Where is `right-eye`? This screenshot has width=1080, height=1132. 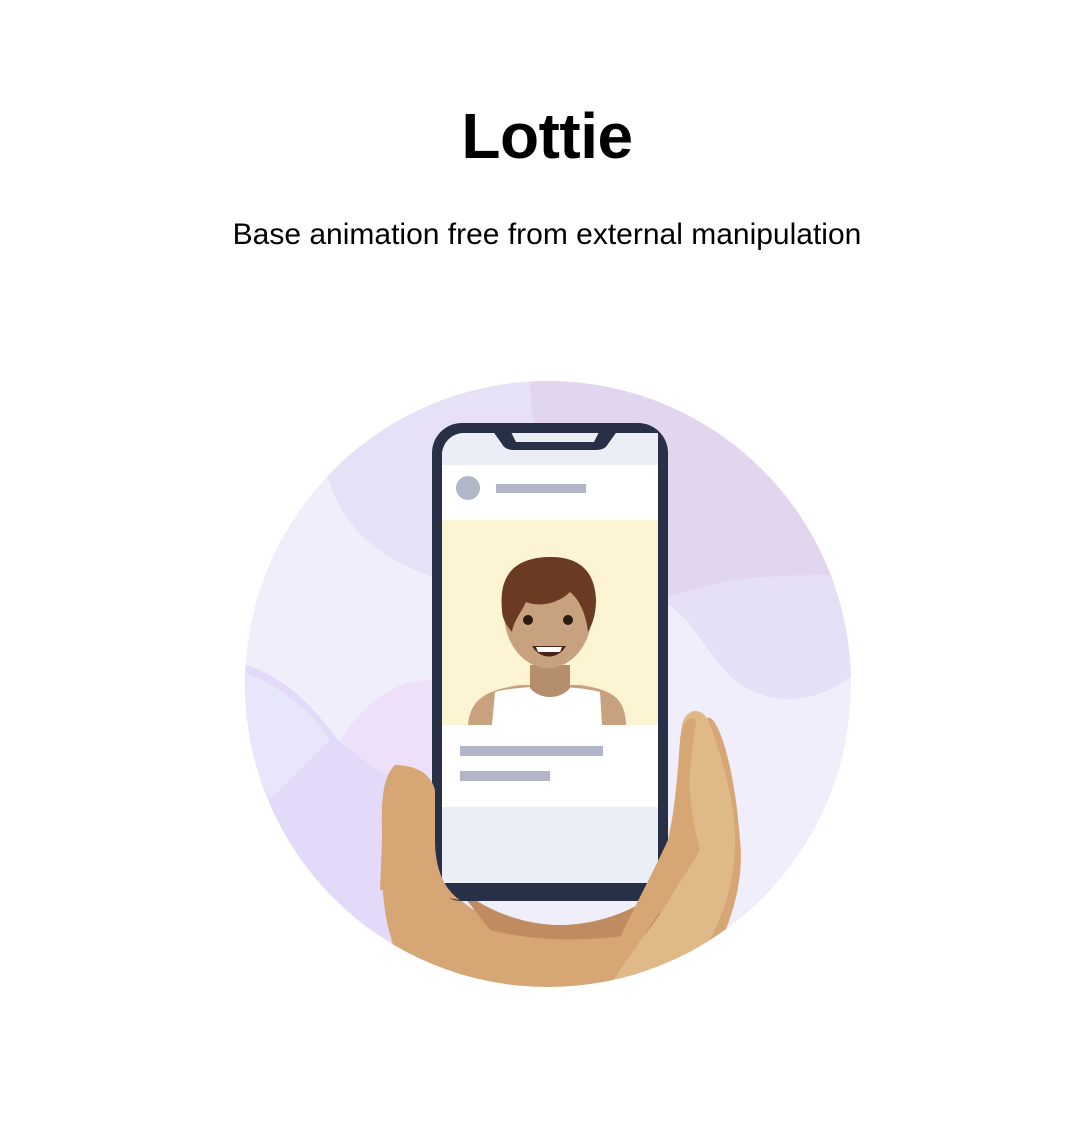
right-eye is located at coordinates (568, 620).